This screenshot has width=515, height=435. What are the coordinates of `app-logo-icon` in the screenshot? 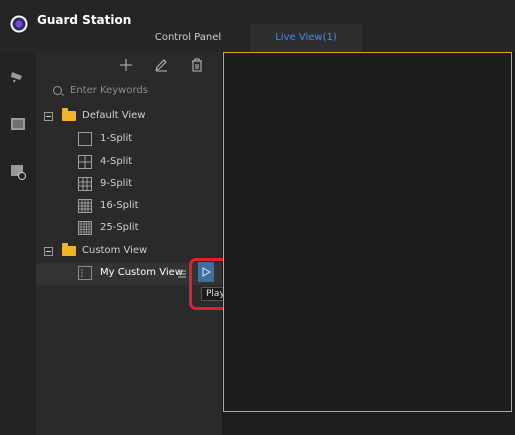 It's located at (19, 24).